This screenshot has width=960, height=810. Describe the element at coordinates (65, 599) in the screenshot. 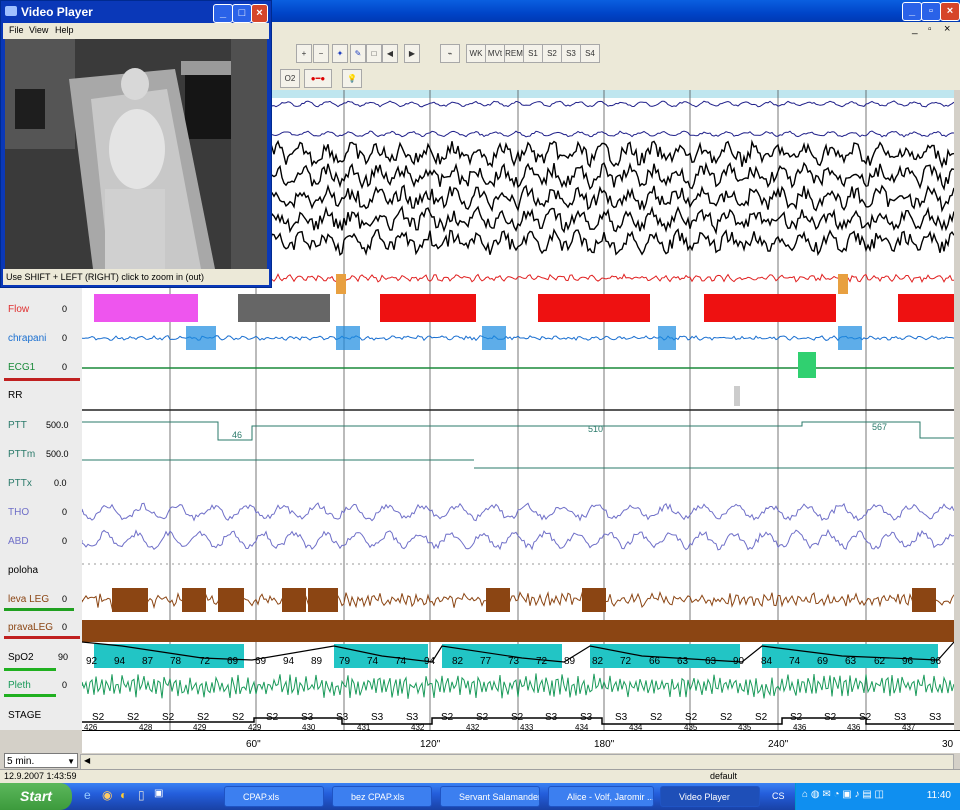

I see `channel-scale-leva-leg: 0` at that location.